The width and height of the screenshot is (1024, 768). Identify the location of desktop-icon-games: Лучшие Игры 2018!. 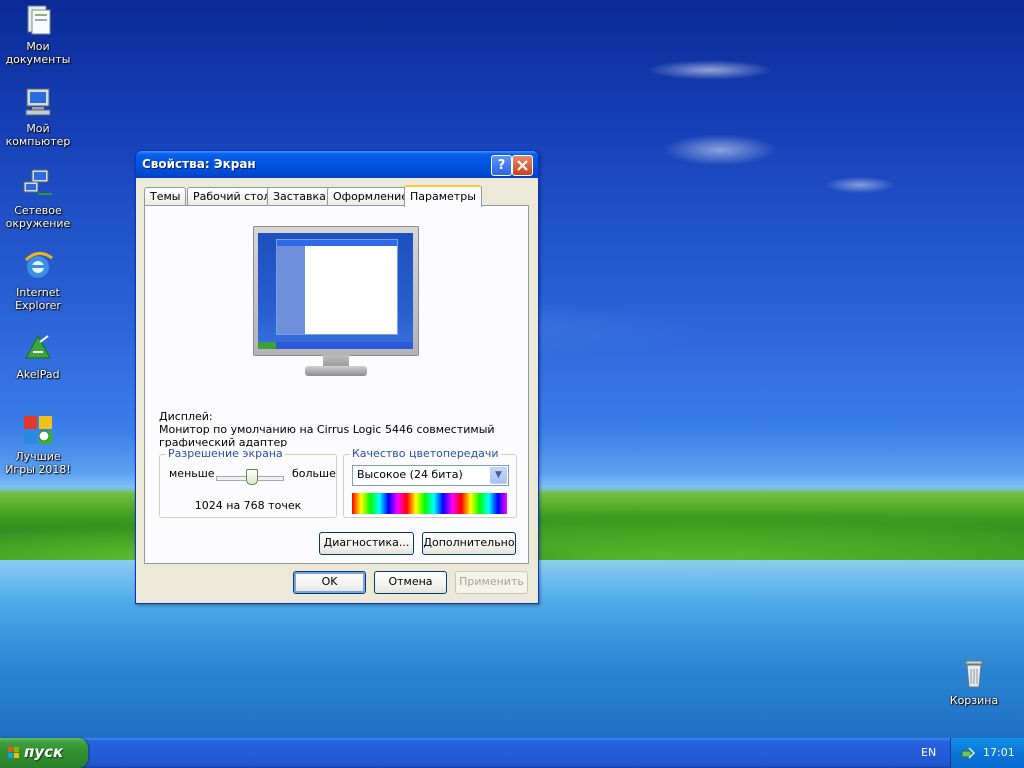
(38, 445).